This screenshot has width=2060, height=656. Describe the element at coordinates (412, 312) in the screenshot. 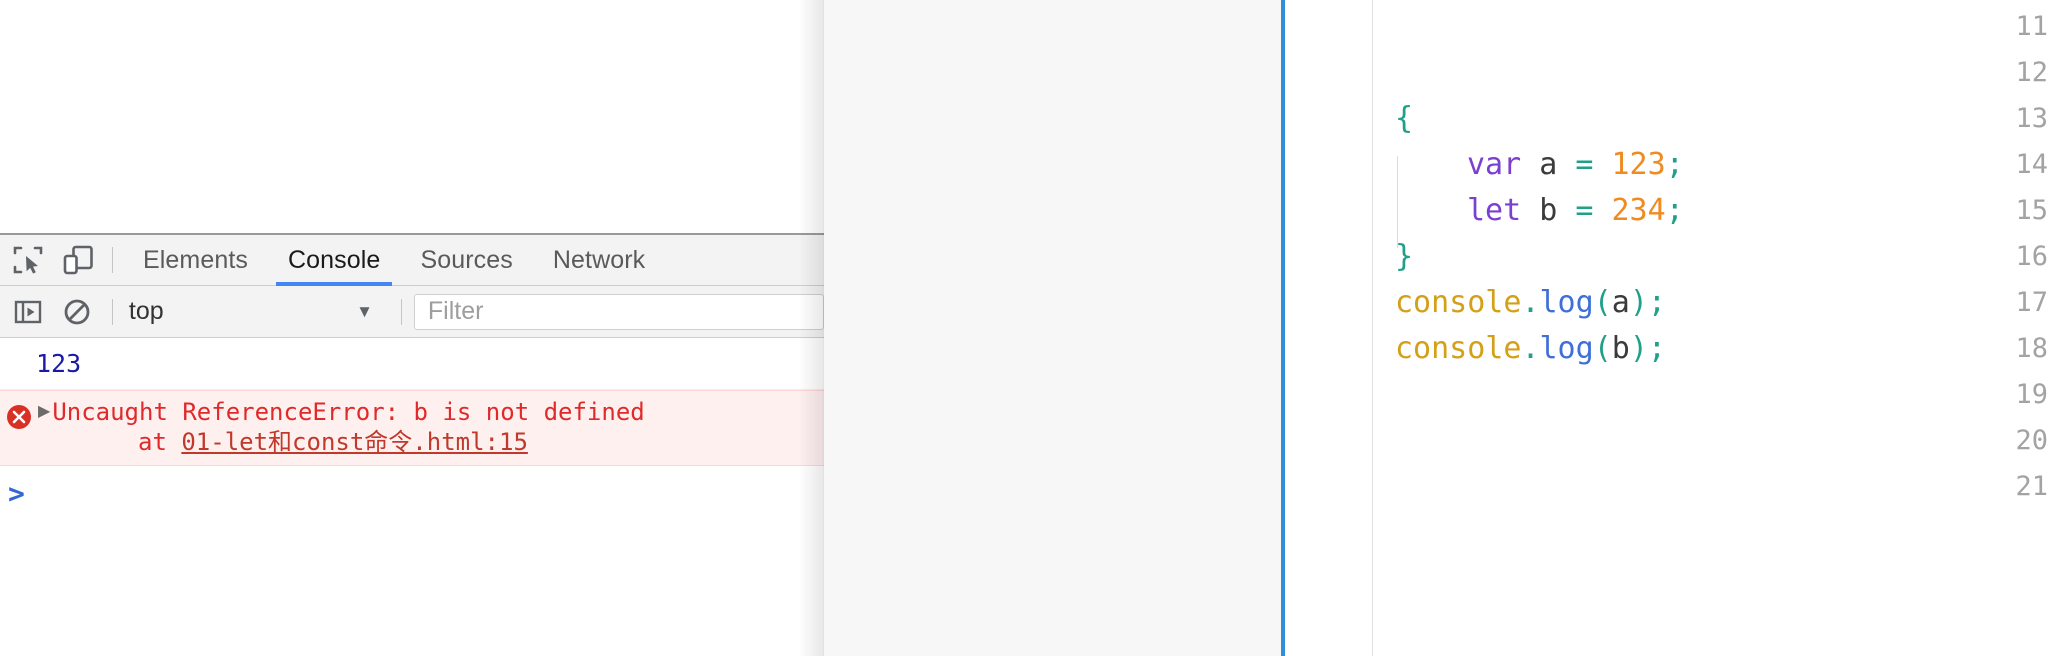

I see `console-toolbar: top ▼ Filter` at that location.